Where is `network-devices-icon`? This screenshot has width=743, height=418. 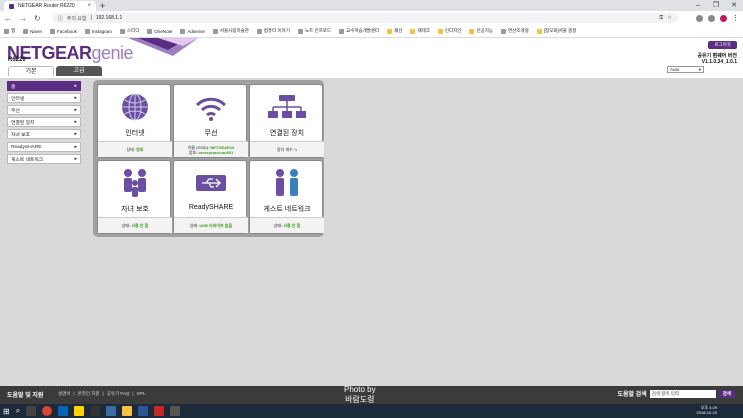
network-devices-icon is located at coordinates (287, 107).